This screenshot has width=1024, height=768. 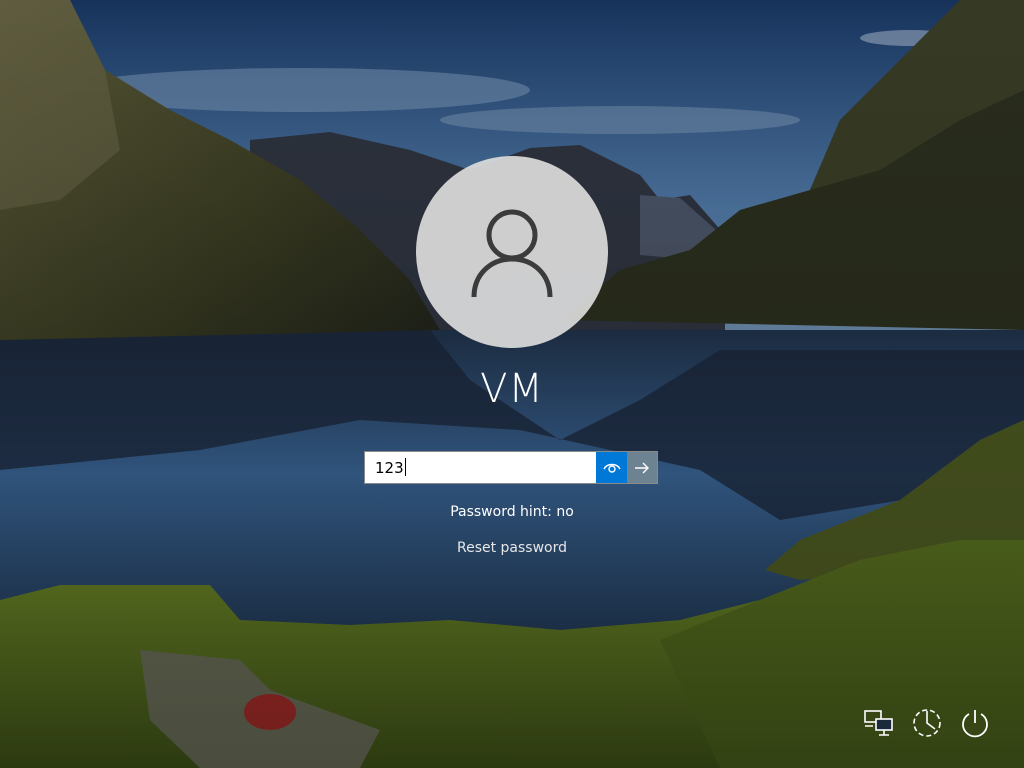 What do you see at coordinates (511, 467) in the screenshot?
I see `password-input: 123` at bounding box center [511, 467].